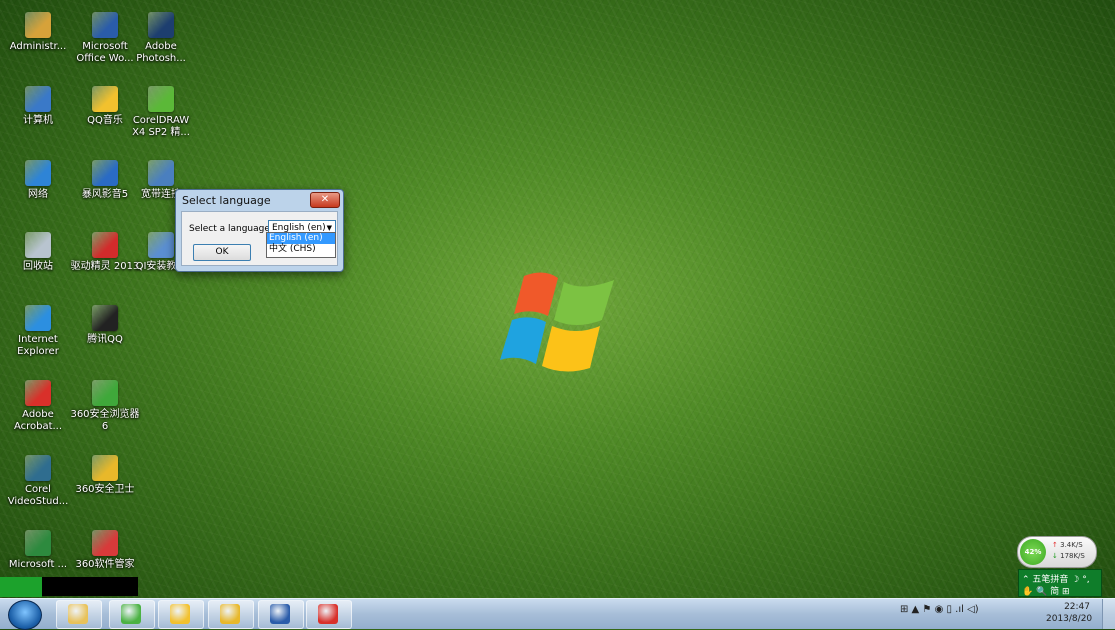  Describe the element at coordinates (38, 318) in the screenshot. I see `ie-icon` at that location.